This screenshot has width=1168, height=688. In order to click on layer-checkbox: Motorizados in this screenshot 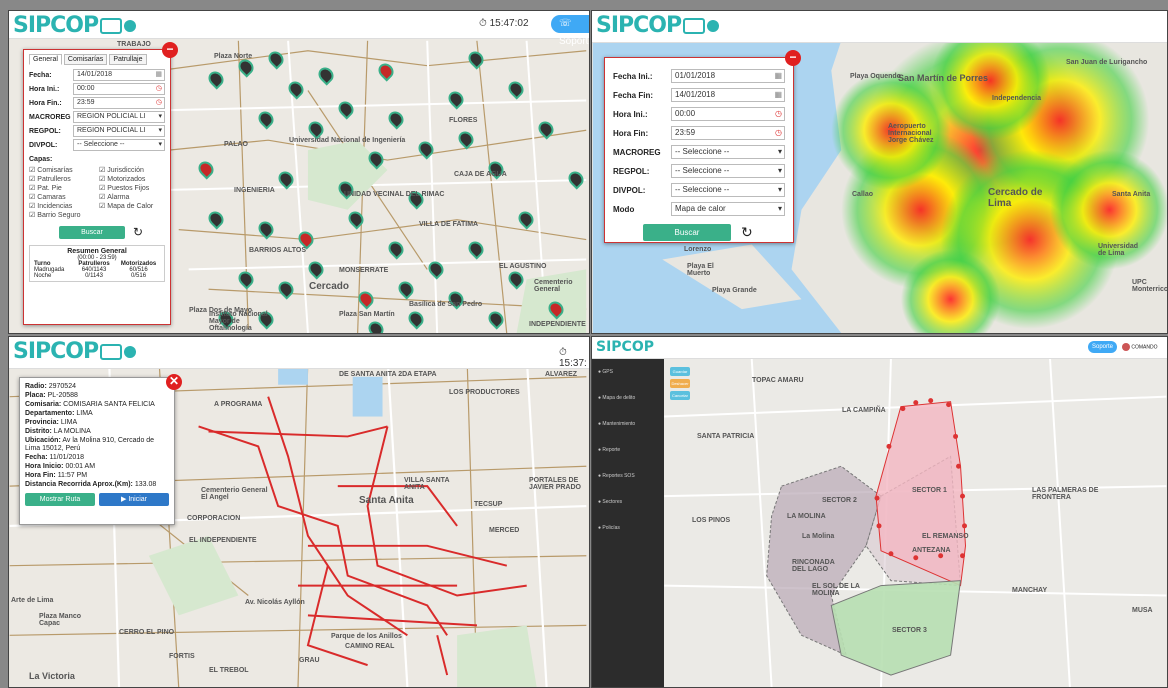, I will do `click(132, 179)`.